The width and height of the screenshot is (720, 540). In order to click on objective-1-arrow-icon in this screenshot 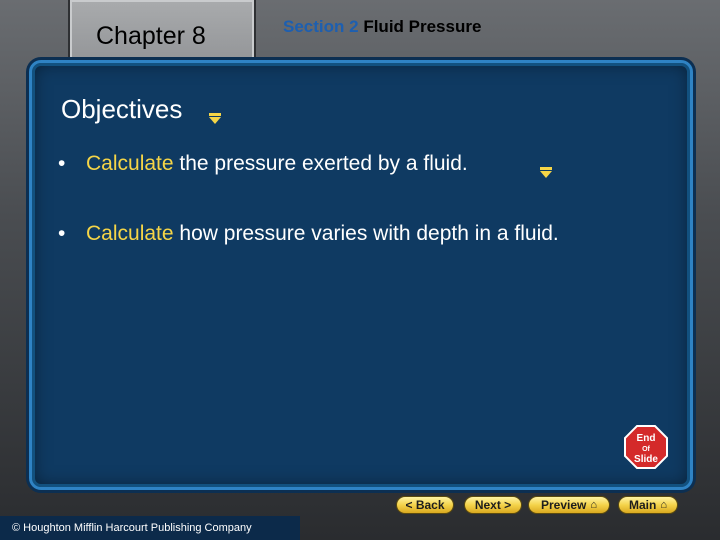, I will do `click(546, 172)`.